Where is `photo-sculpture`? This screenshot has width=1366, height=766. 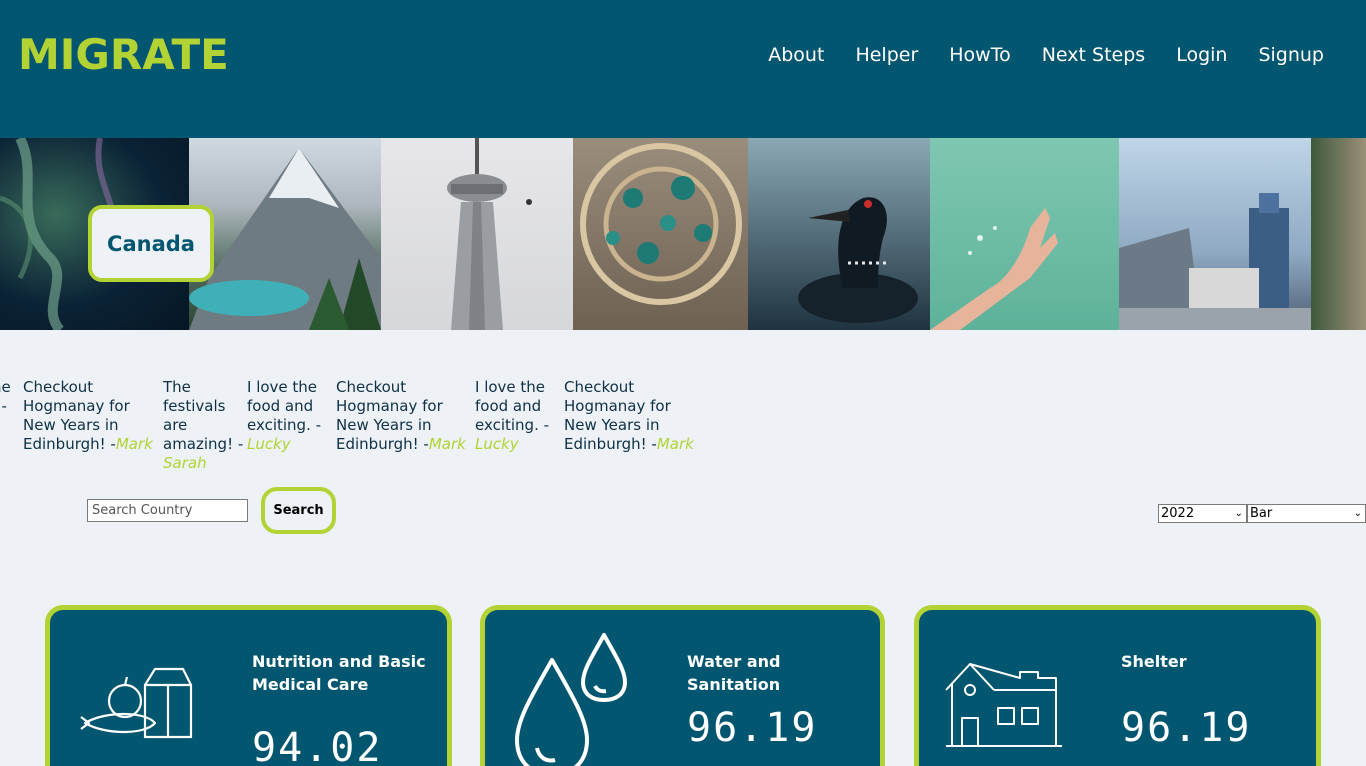
photo-sculpture is located at coordinates (660, 234).